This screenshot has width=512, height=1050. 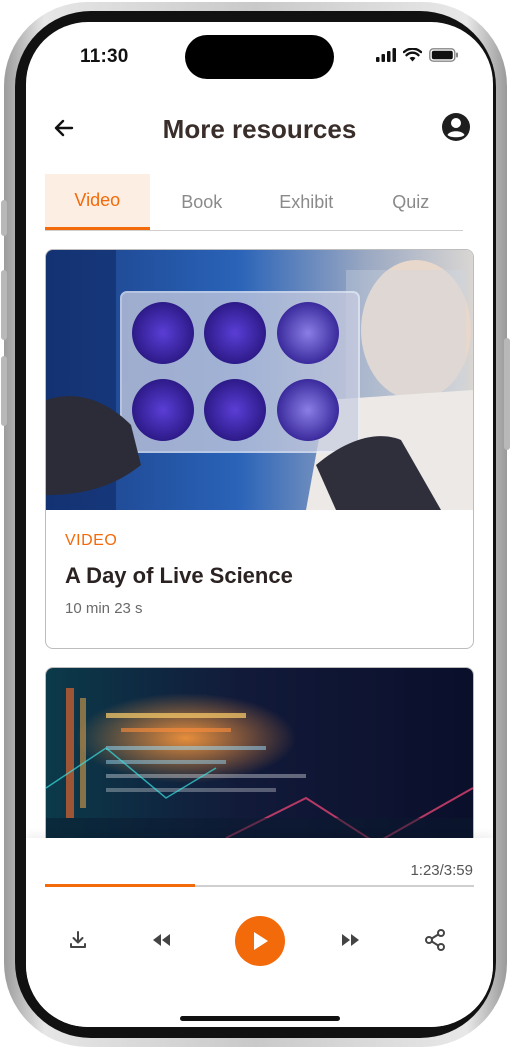 What do you see at coordinates (91, 540) in the screenshot?
I see `card-type-label: VIDEO` at bounding box center [91, 540].